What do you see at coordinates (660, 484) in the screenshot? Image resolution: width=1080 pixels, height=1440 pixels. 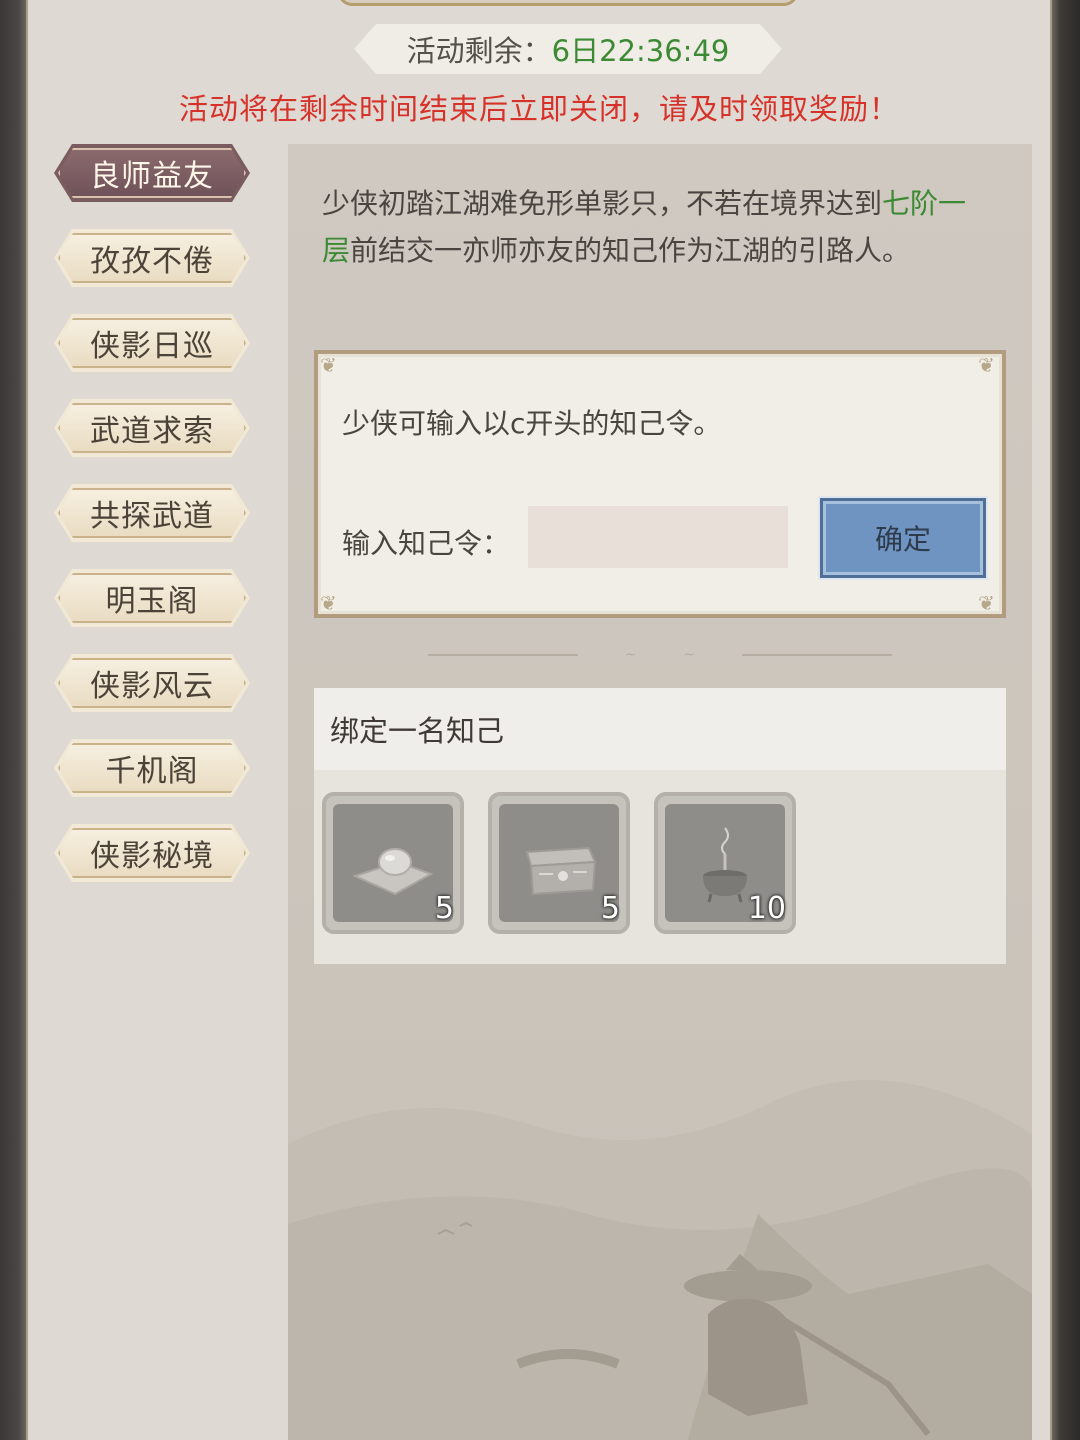 I see `friend-code-box: ❦ ❦ ❦ ❦ 少侠可输入以c开头的知己令。 输入知己令： 确定` at bounding box center [660, 484].